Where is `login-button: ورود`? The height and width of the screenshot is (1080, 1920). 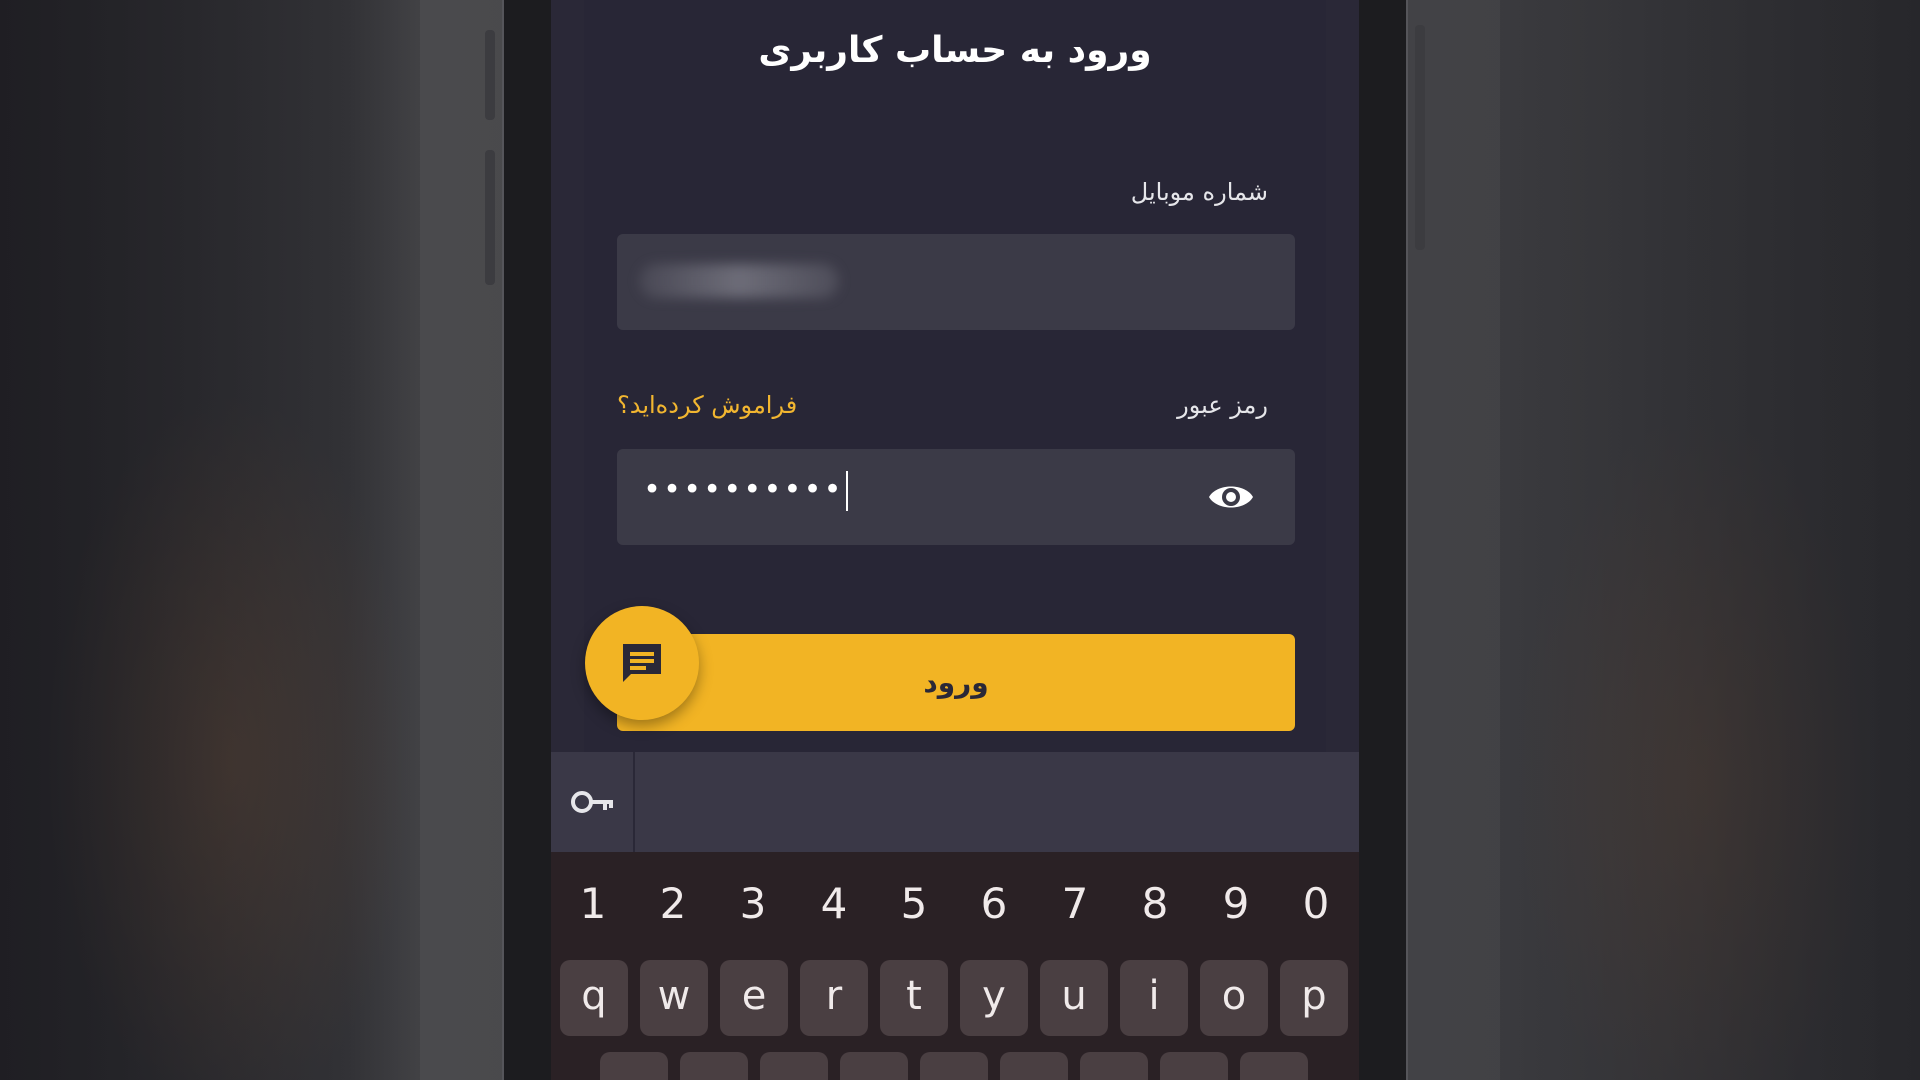 login-button: ورود is located at coordinates (956, 682).